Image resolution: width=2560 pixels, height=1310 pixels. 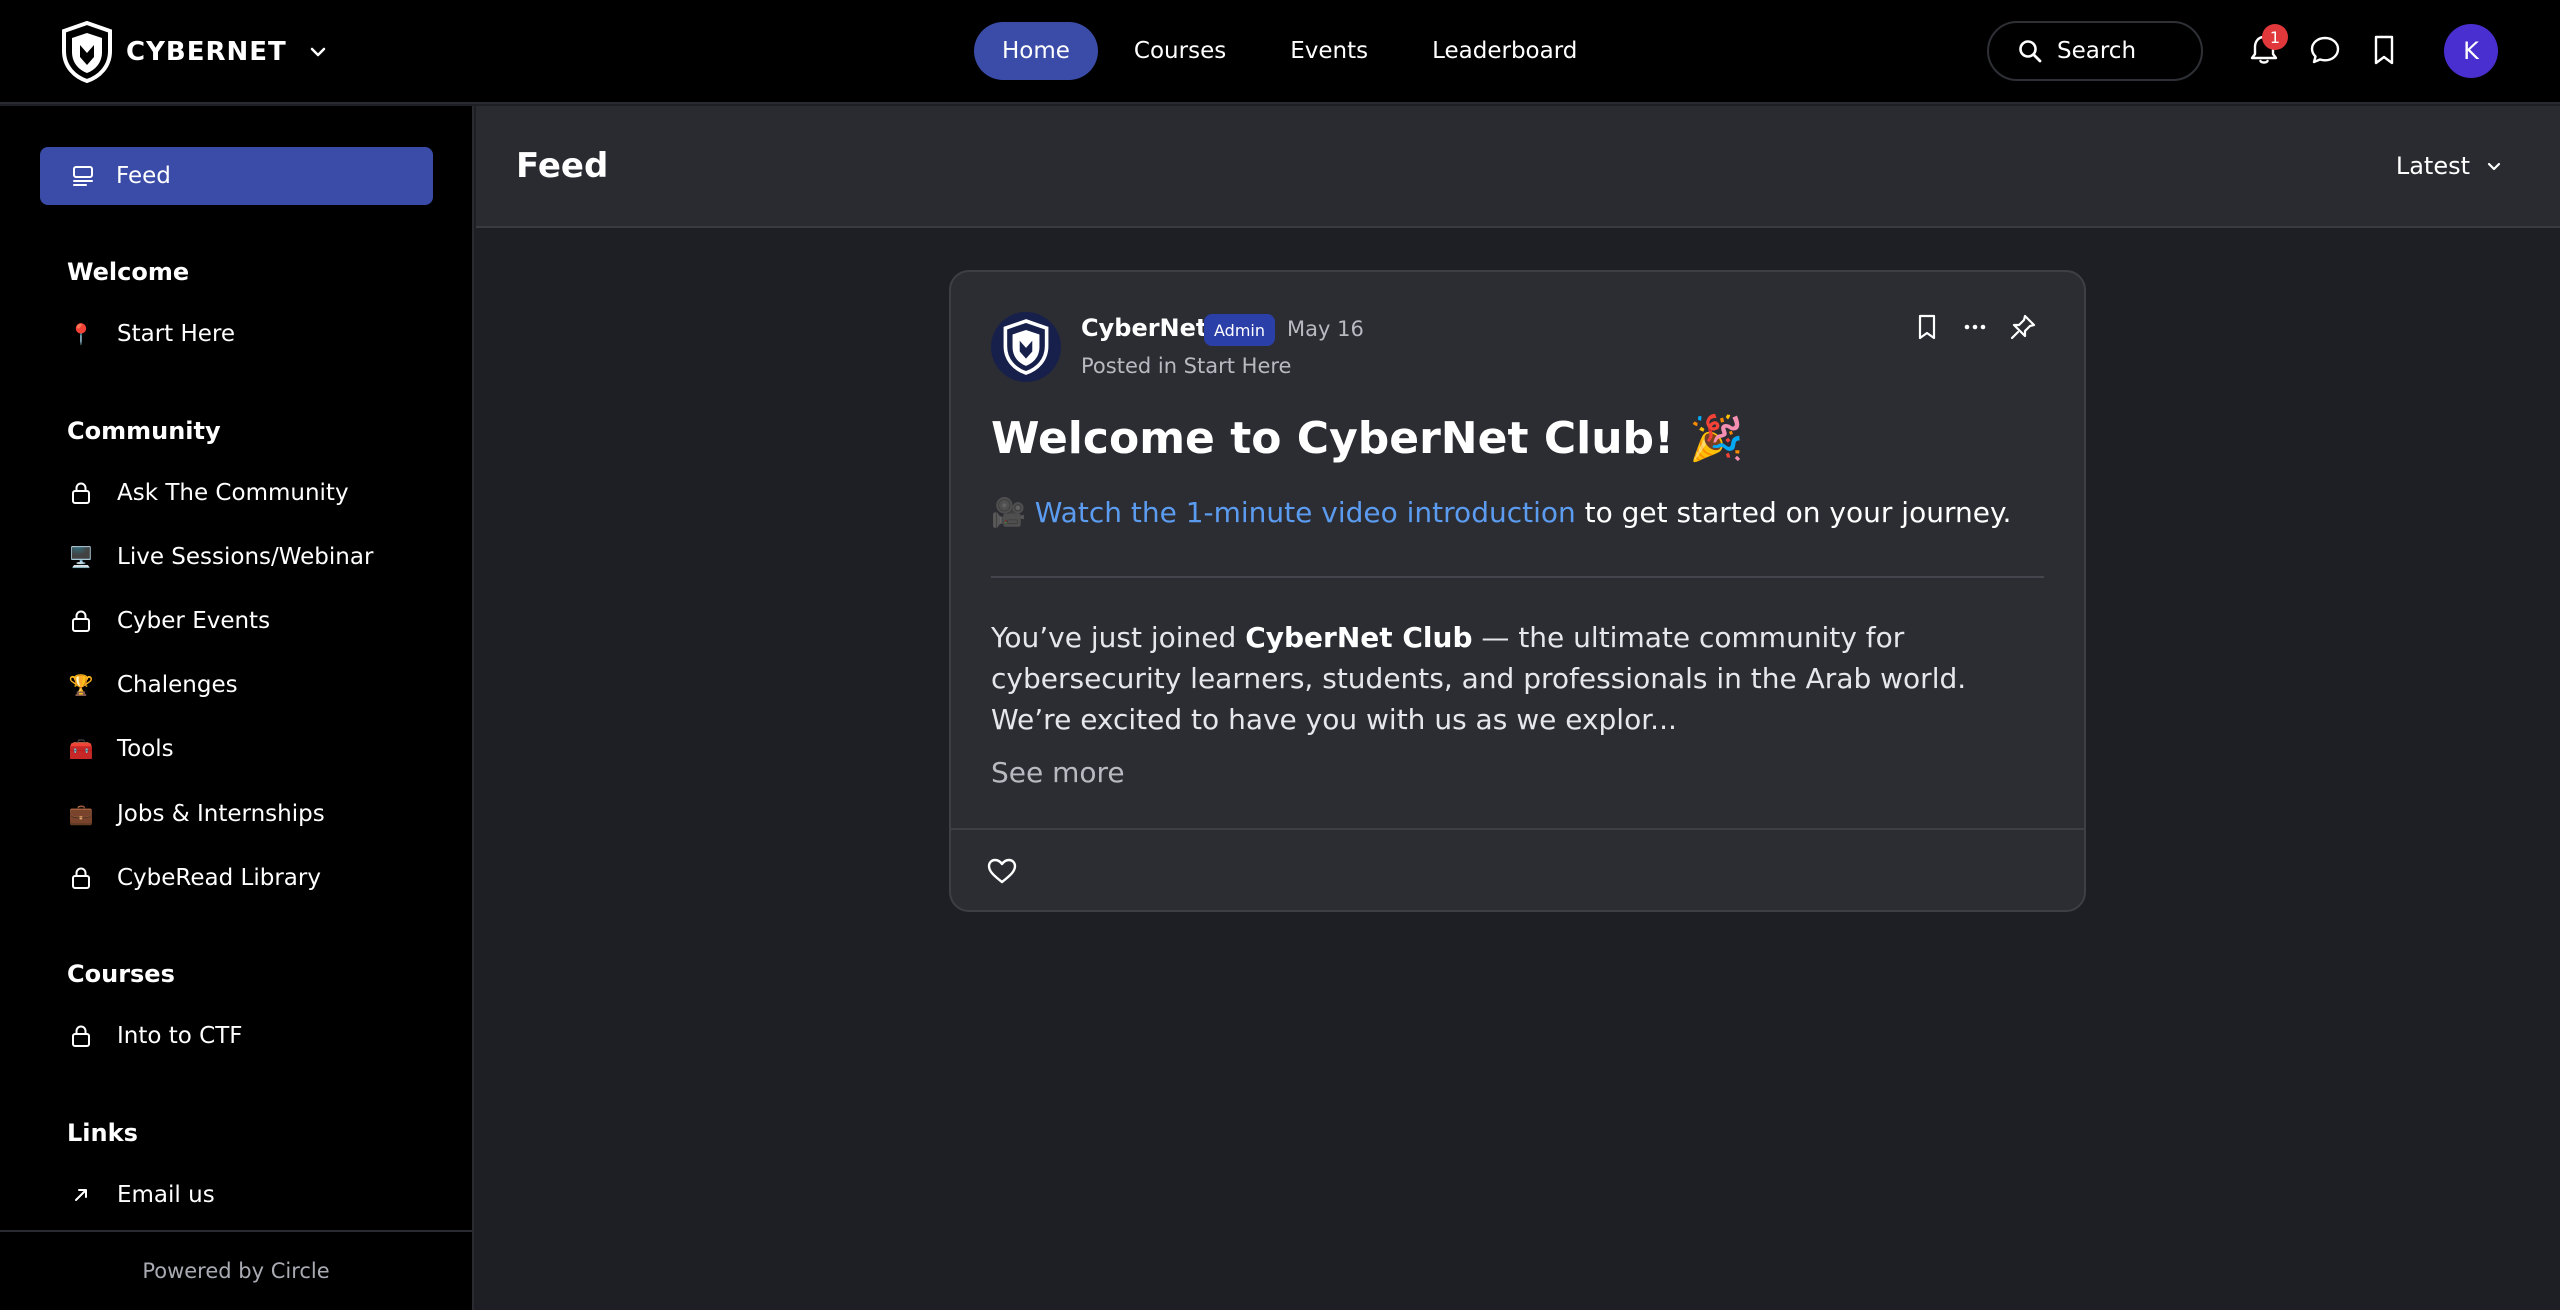 What do you see at coordinates (1144, 328) in the screenshot?
I see `post-author: CyberNet` at bounding box center [1144, 328].